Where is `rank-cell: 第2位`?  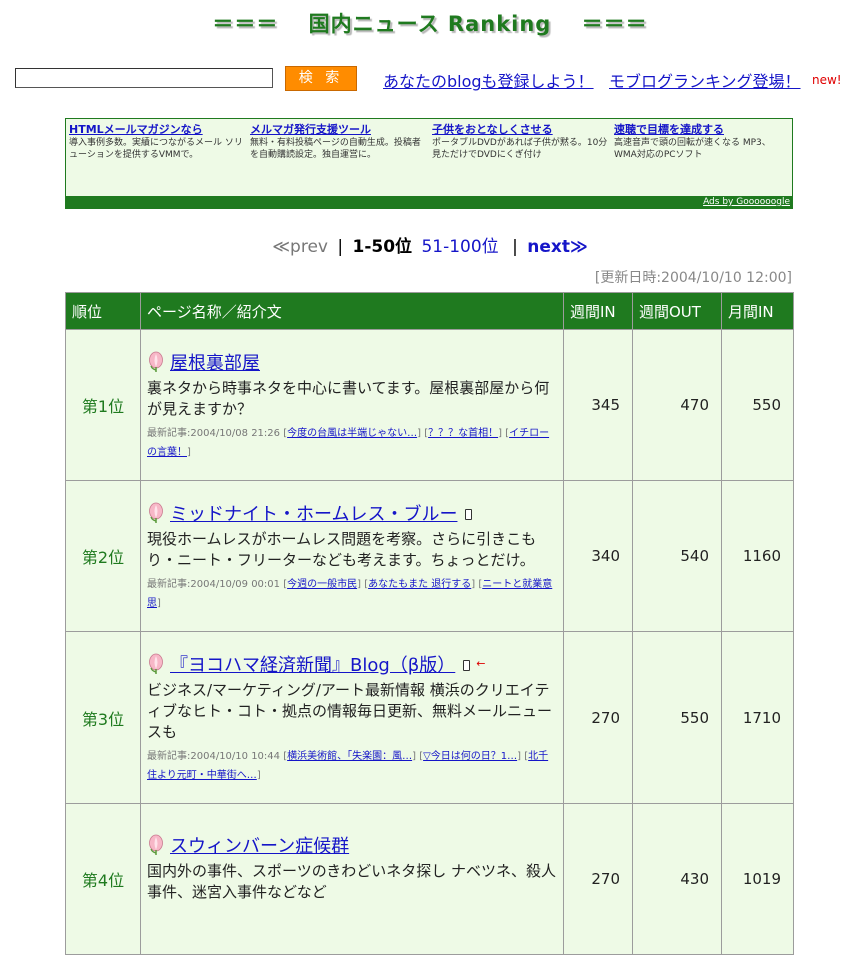
rank-cell: 第2位 is located at coordinates (103, 556).